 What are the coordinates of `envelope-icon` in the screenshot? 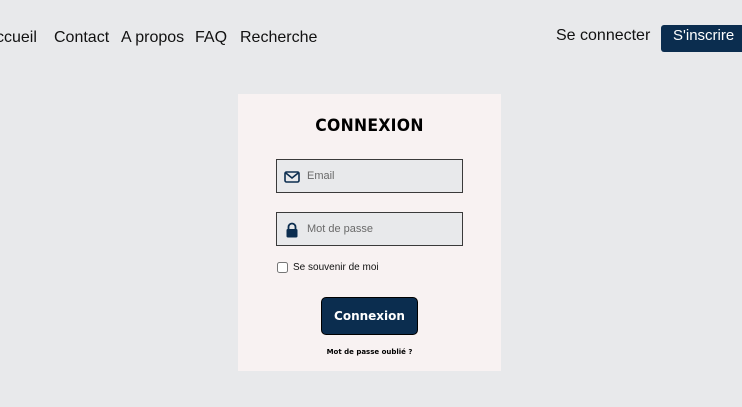 It's located at (292, 177).